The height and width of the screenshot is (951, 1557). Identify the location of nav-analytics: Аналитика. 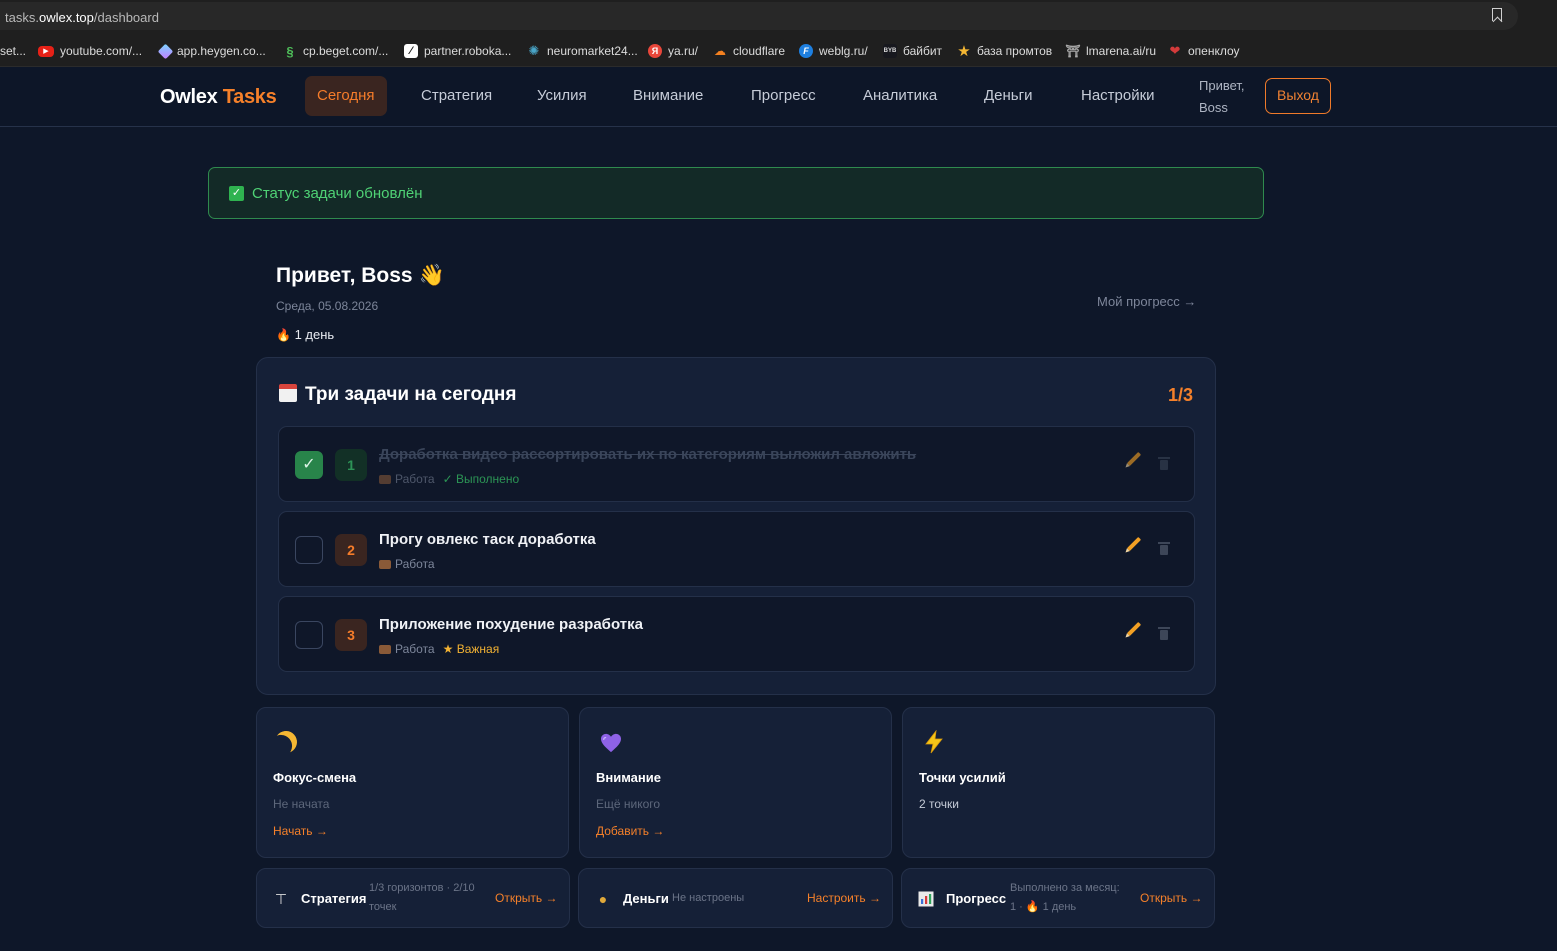
(900, 96).